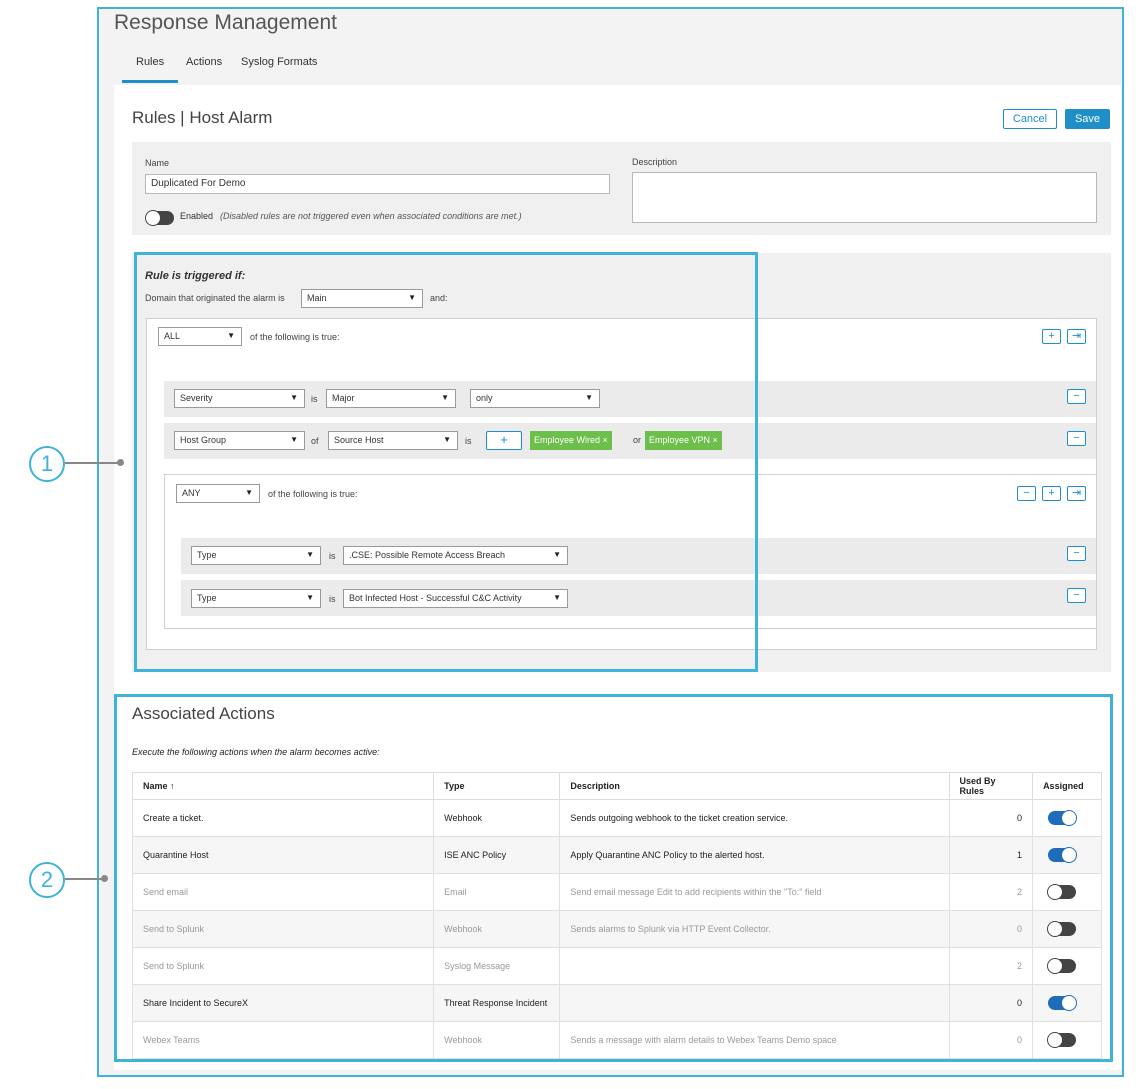 This screenshot has width=1143, height=1089. Describe the element at coordinates (197, 216) in the screenshot. I see `enabled-label: Enabled` at that location.